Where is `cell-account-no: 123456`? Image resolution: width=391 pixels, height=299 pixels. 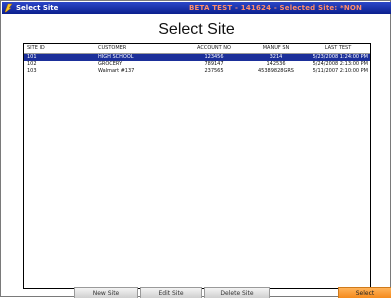 cell-account-no: 123456 is located at coordinates (214, 57).